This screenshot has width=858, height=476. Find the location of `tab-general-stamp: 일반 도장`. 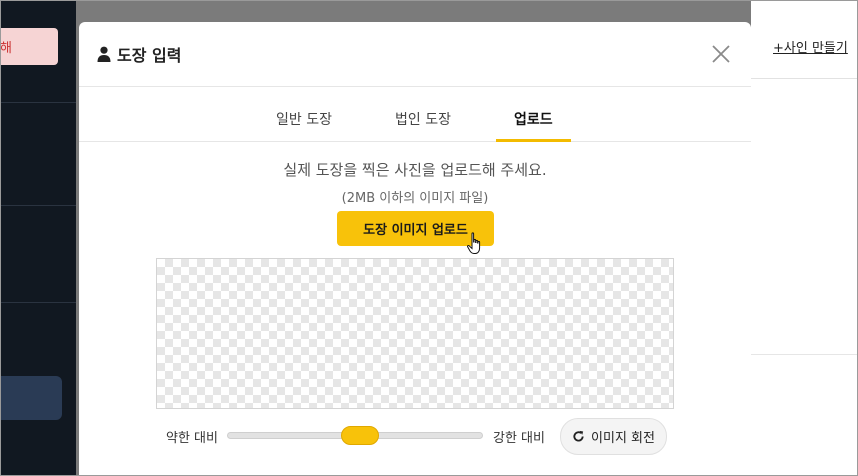

tab-general-stamp: 일반 도장 is located at coordinates (304, 119).